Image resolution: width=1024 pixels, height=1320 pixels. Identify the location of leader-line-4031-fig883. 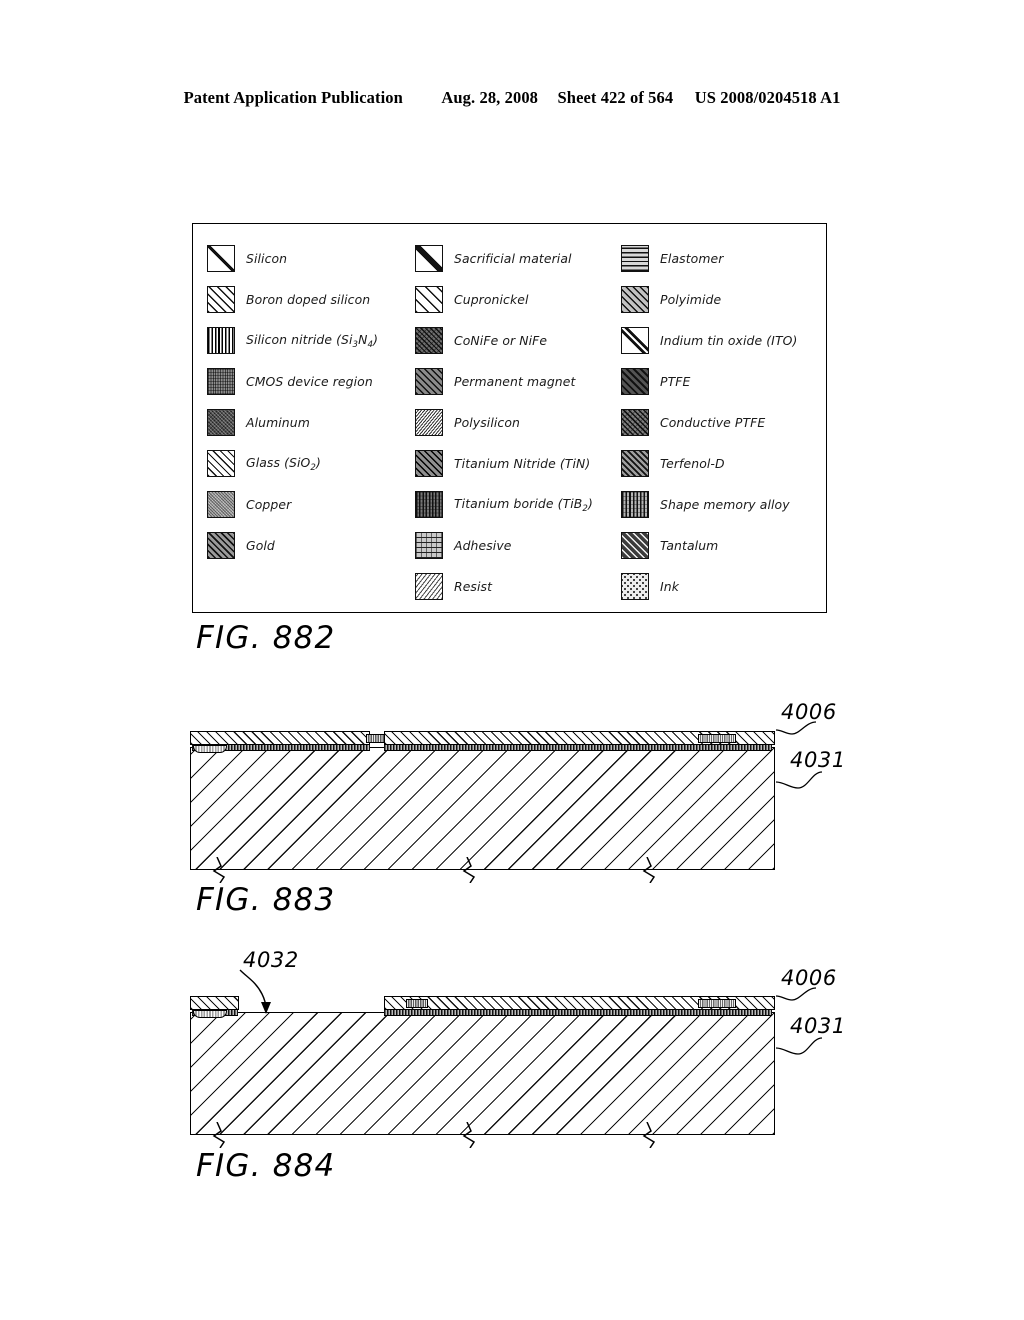
(799, 780).